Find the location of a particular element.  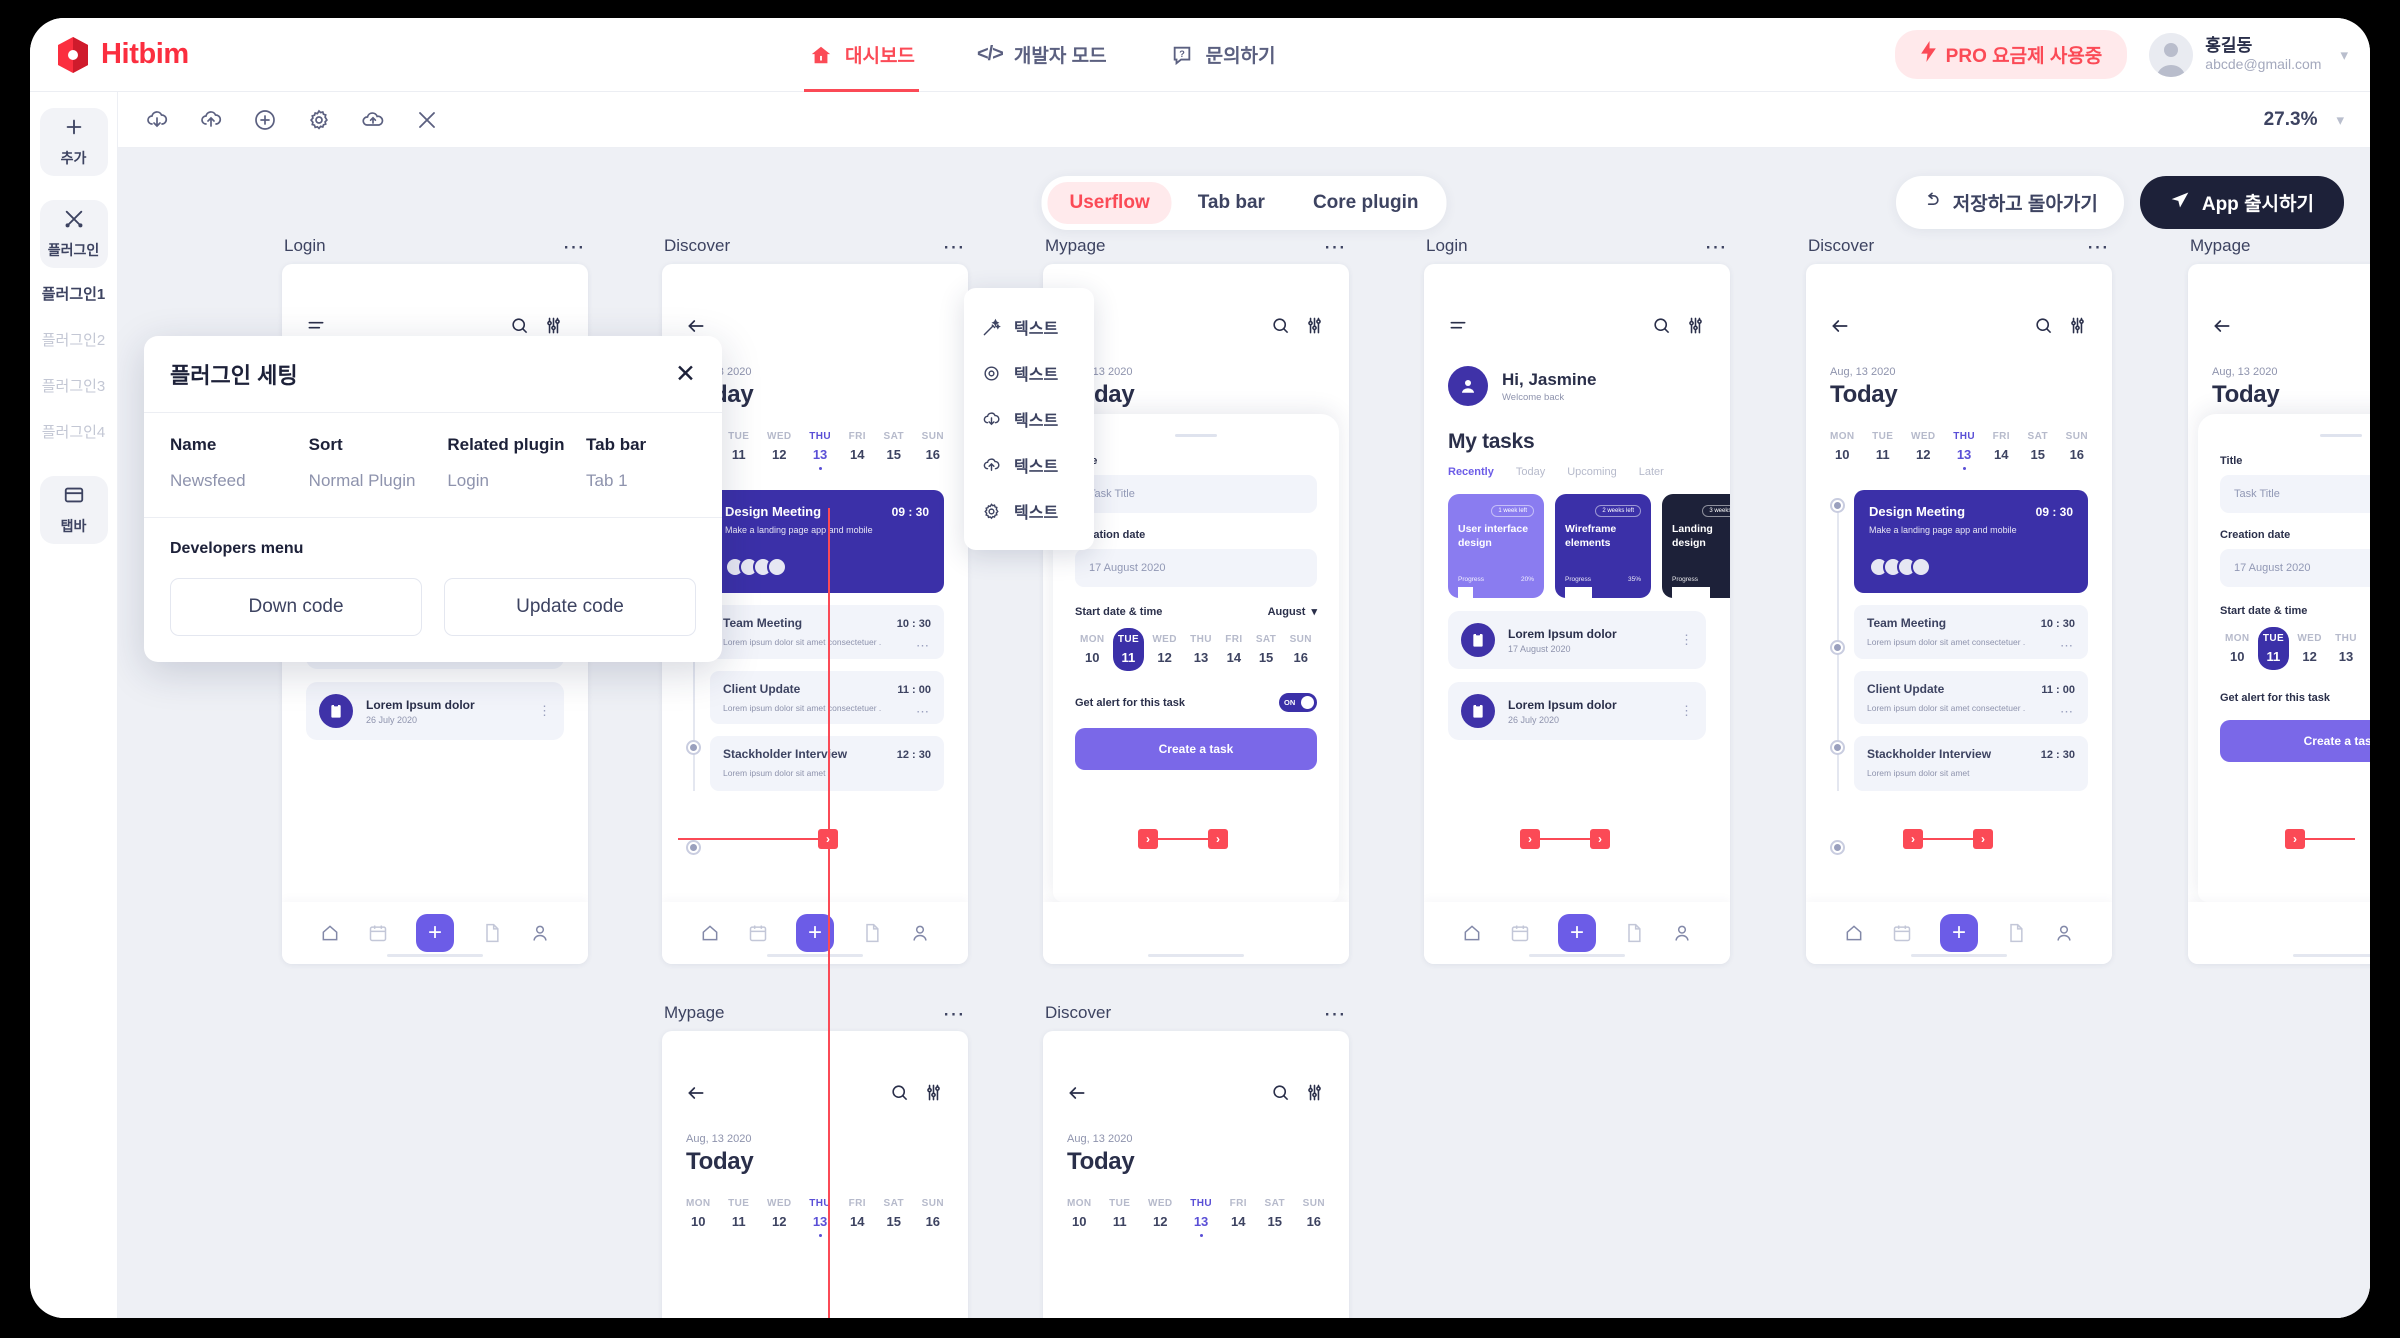

list-item: Lorem Ipsum dolor 17 August 2020 ⋮ is located at coordinates (1577, 640).